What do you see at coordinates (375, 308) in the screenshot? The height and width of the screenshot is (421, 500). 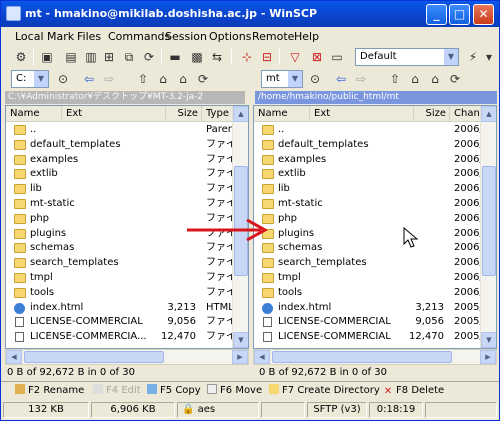 I see `remote-file-row: index.html 3,213 2005/1` at bounding box center [375, 308].